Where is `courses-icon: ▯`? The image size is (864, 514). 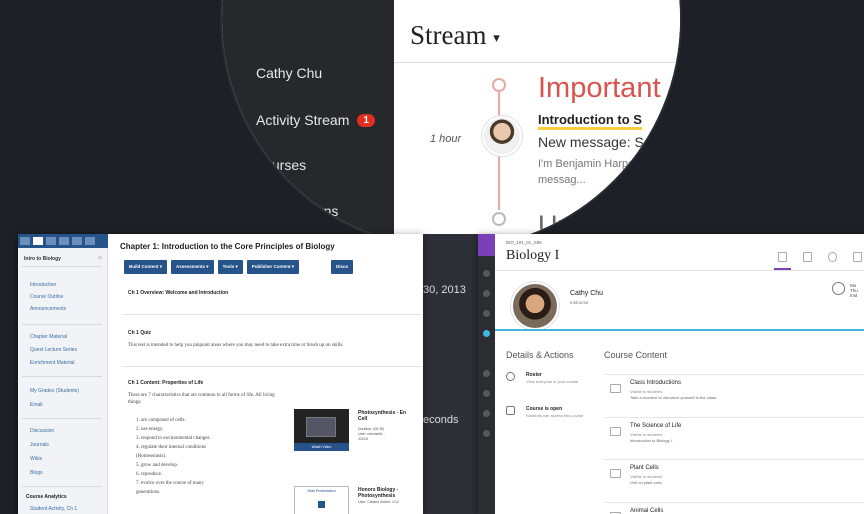 courses-icon: ▯ is located at coordinates (236, 164).